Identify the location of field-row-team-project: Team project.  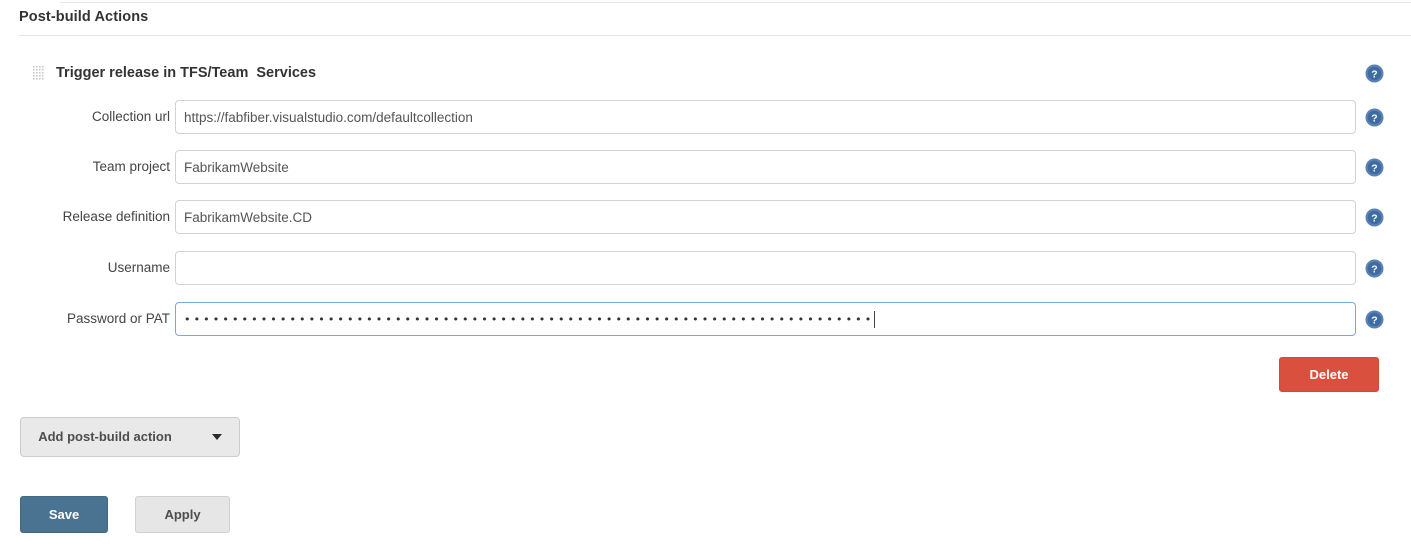
(705, 167).